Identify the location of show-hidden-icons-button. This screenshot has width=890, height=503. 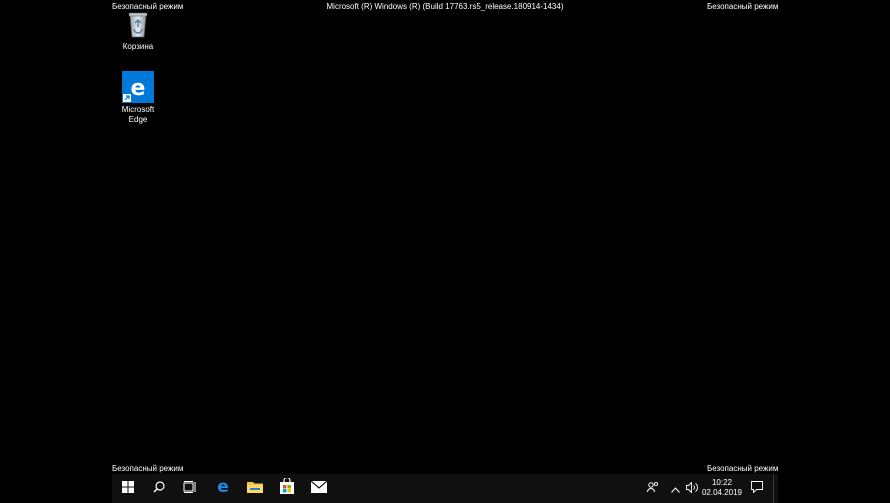
(675, 488).